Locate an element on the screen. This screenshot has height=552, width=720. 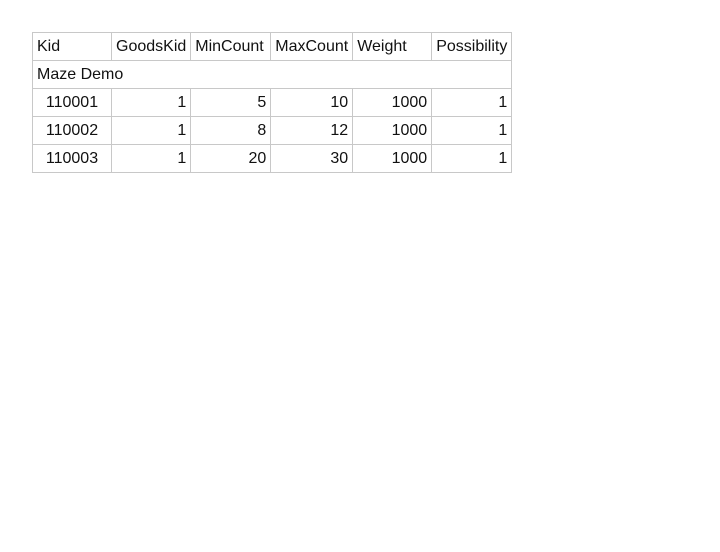
cell-mincount: 20 is located at coordinates (231, 158).